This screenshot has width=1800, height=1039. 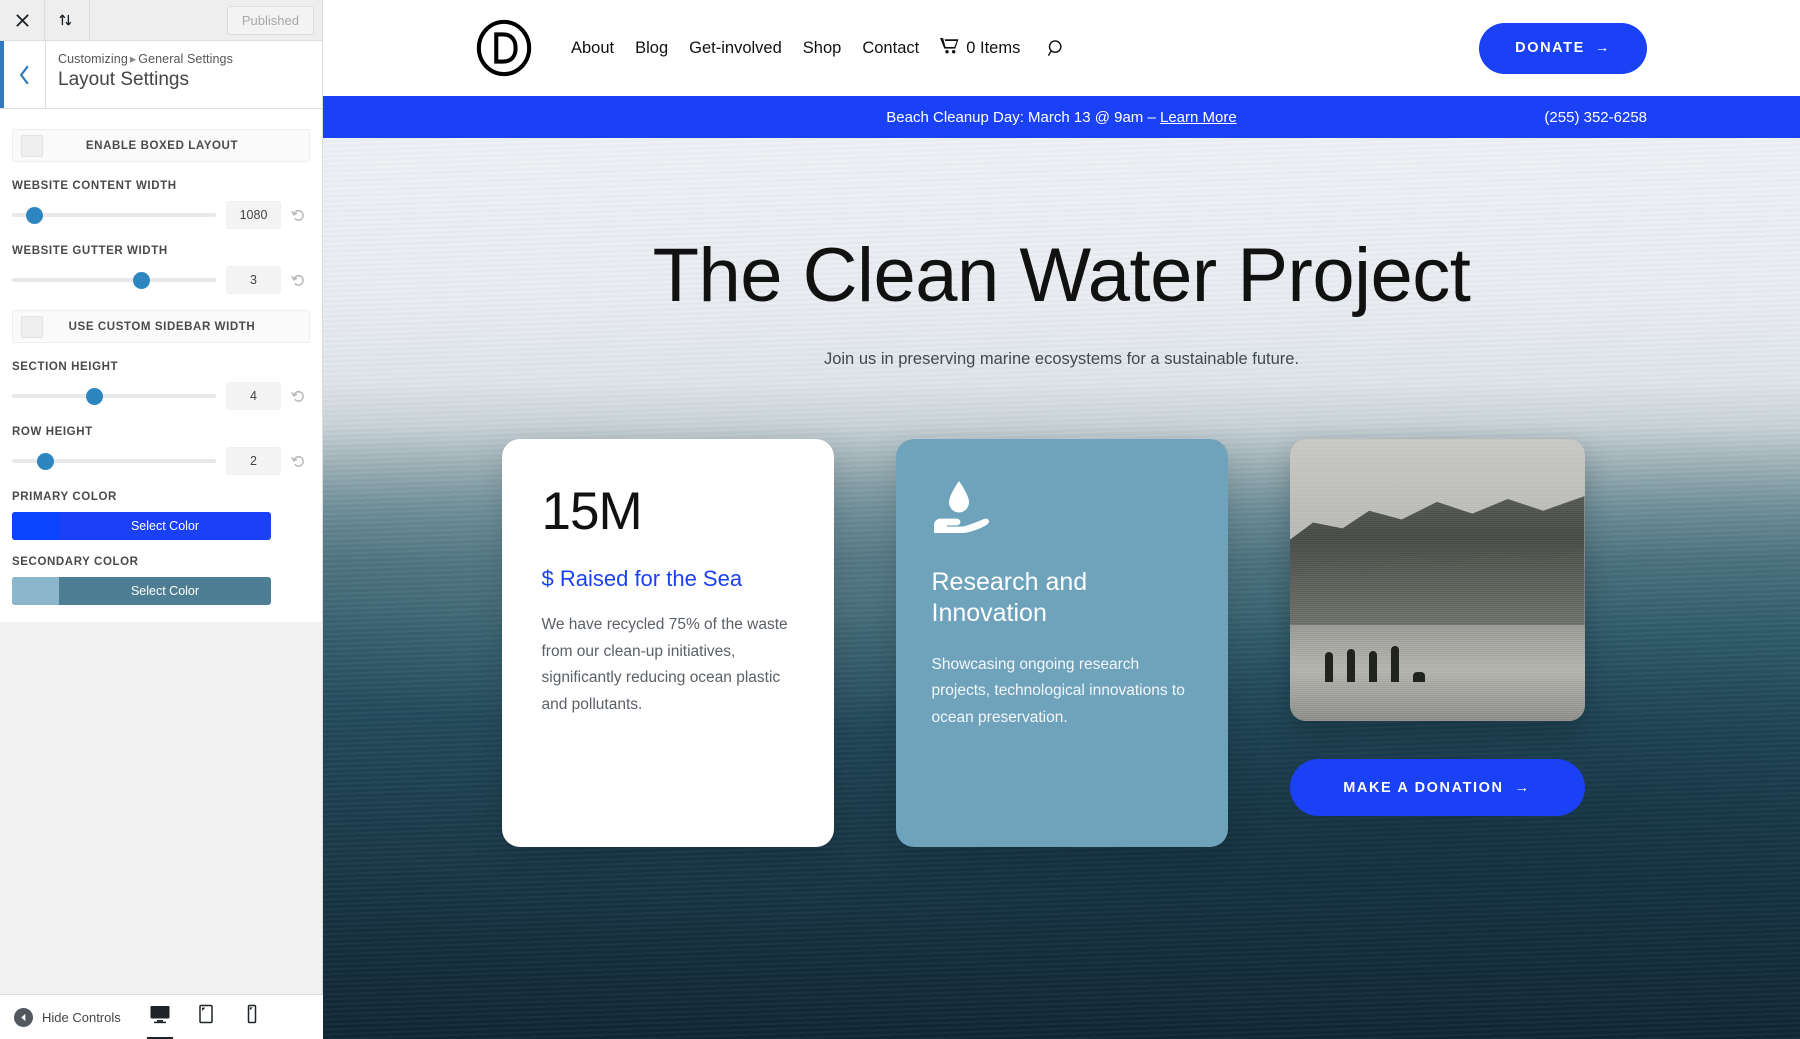 What do you see at coordinates (642, 578) in the screenshot?
I see `stat-label: $ Raised for the Sea` at bounding box center [642, 578].